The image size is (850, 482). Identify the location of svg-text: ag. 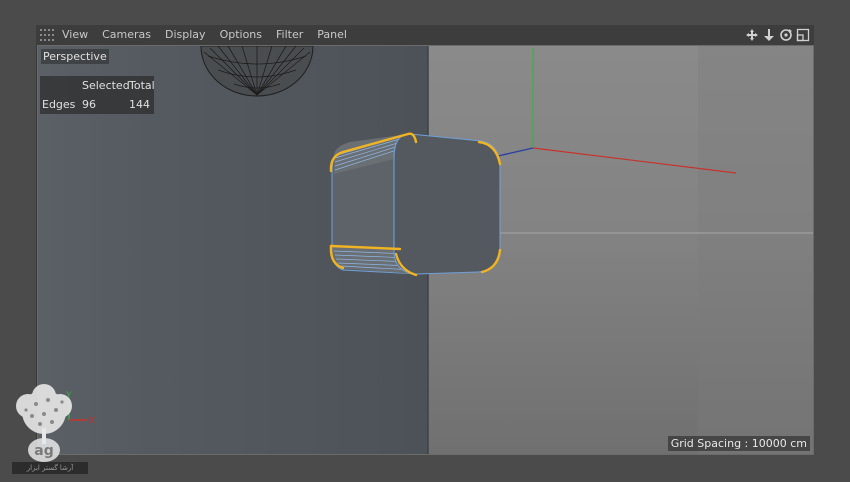
(43, 451).